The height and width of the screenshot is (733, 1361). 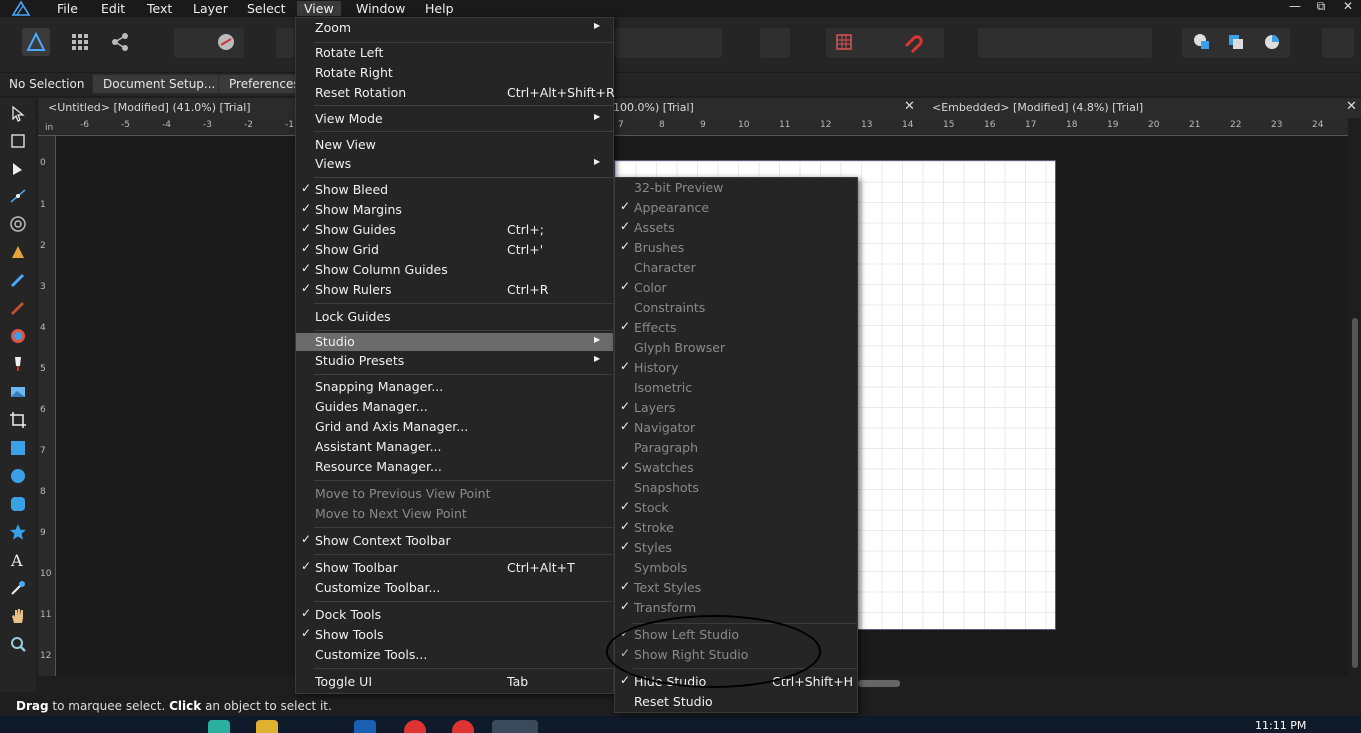 I want to click on export-persona-button, so click(x=120, y=42).